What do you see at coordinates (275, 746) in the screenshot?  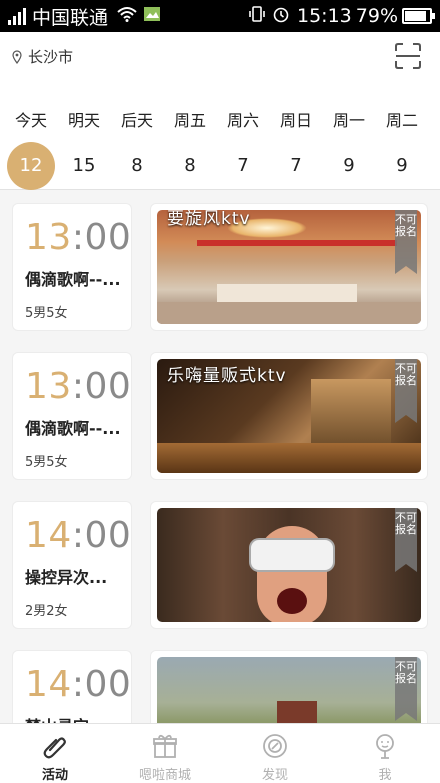 I see `compass-icon` at bounding box center [275, 746].